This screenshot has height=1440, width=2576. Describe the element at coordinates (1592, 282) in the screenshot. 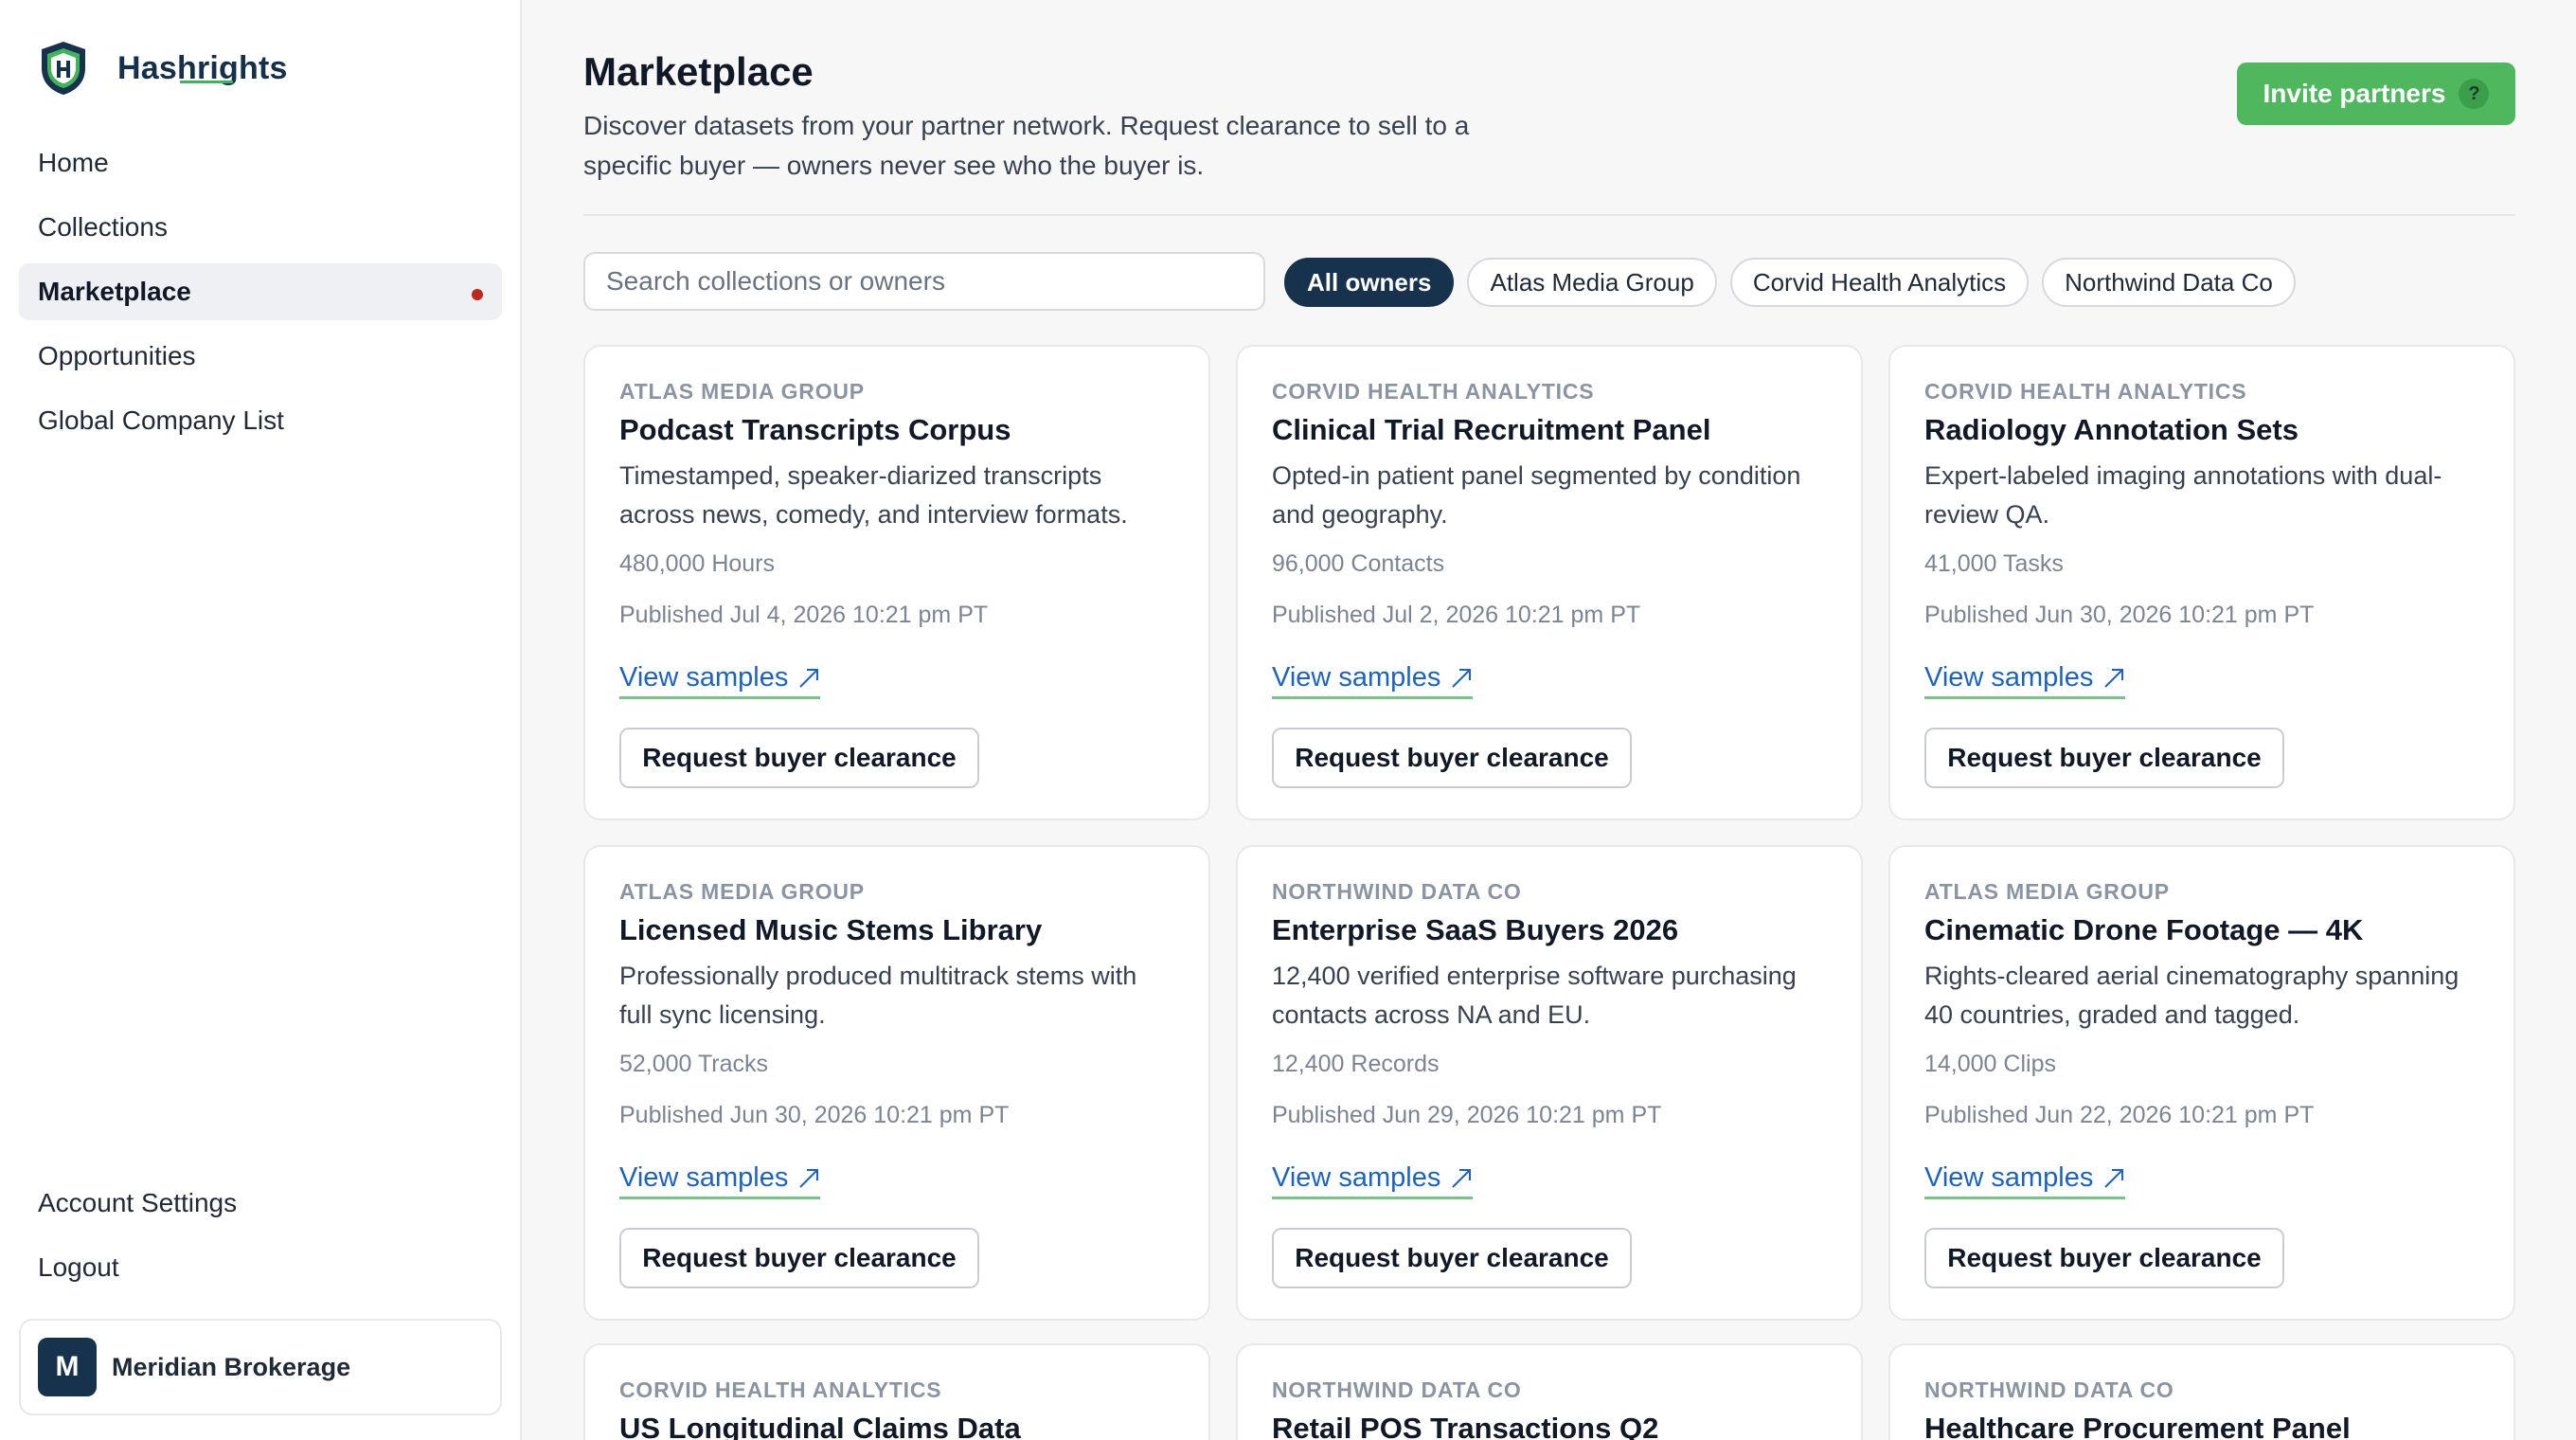

I see `filter-chip-atlas-media-group: Atlas Media Group` at that location.